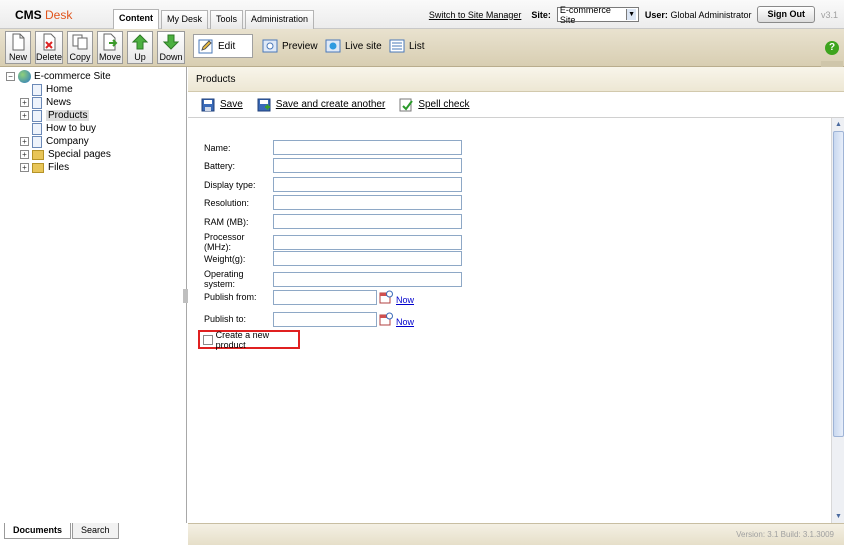  I want to click on tree-item-files: + Files, so click(44, 167).